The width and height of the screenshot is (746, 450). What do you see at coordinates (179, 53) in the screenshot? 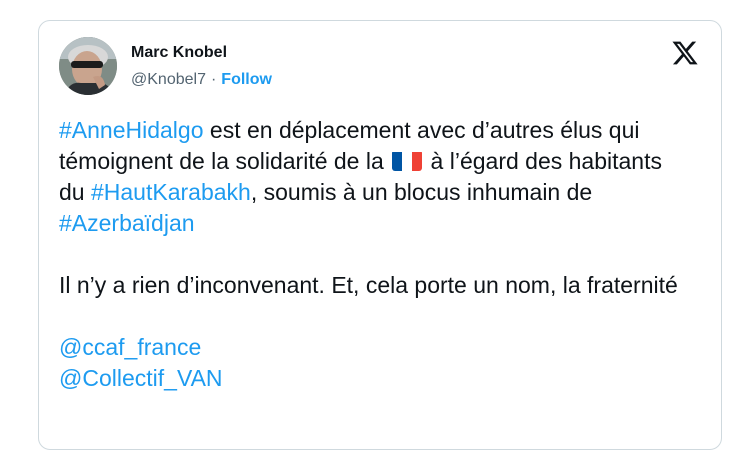
I see `author-name: Marc Knobel` at bounding box center [179, 53].